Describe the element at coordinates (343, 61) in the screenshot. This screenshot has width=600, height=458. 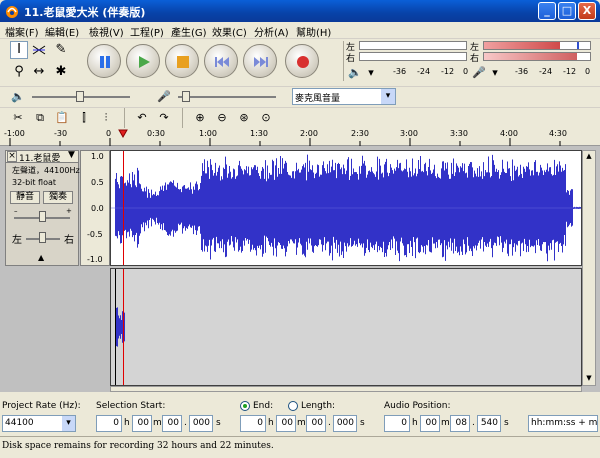
I see `meter-separator` at that location.